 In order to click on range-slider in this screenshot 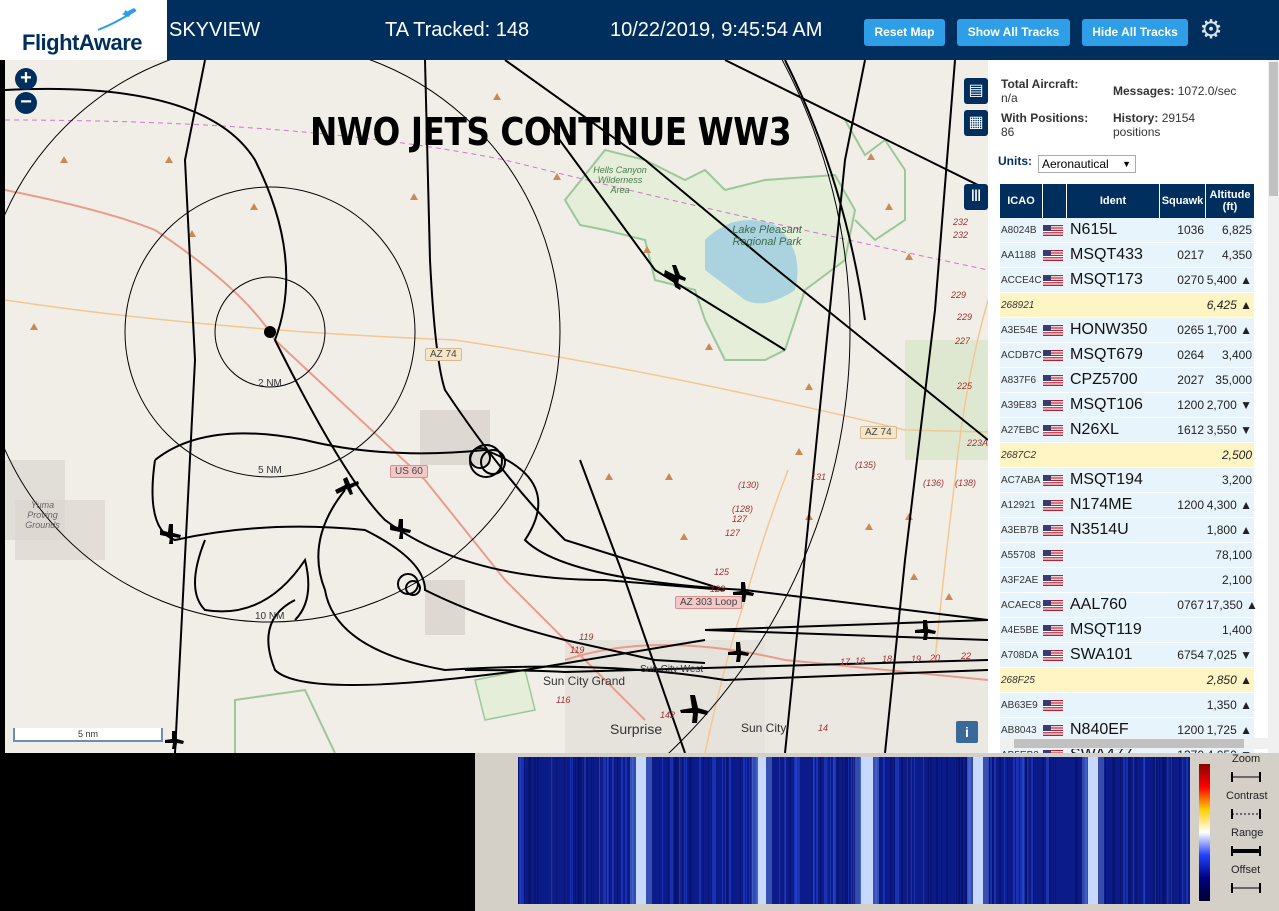, I will do `click(1246, 851)`.